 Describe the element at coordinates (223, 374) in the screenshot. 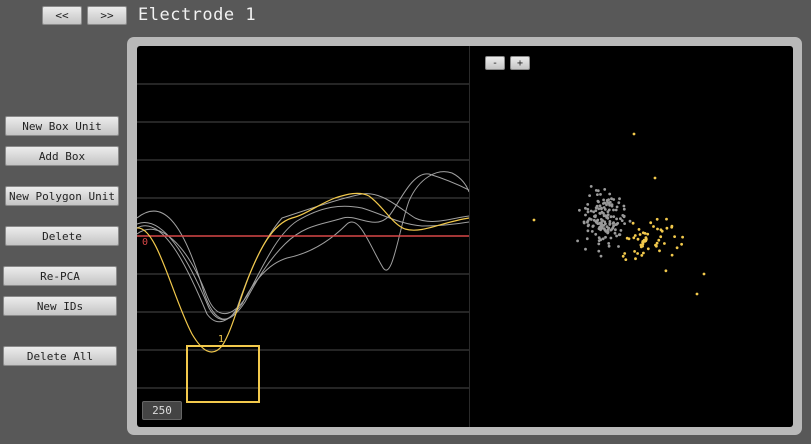

I see `unit-box` at that location.